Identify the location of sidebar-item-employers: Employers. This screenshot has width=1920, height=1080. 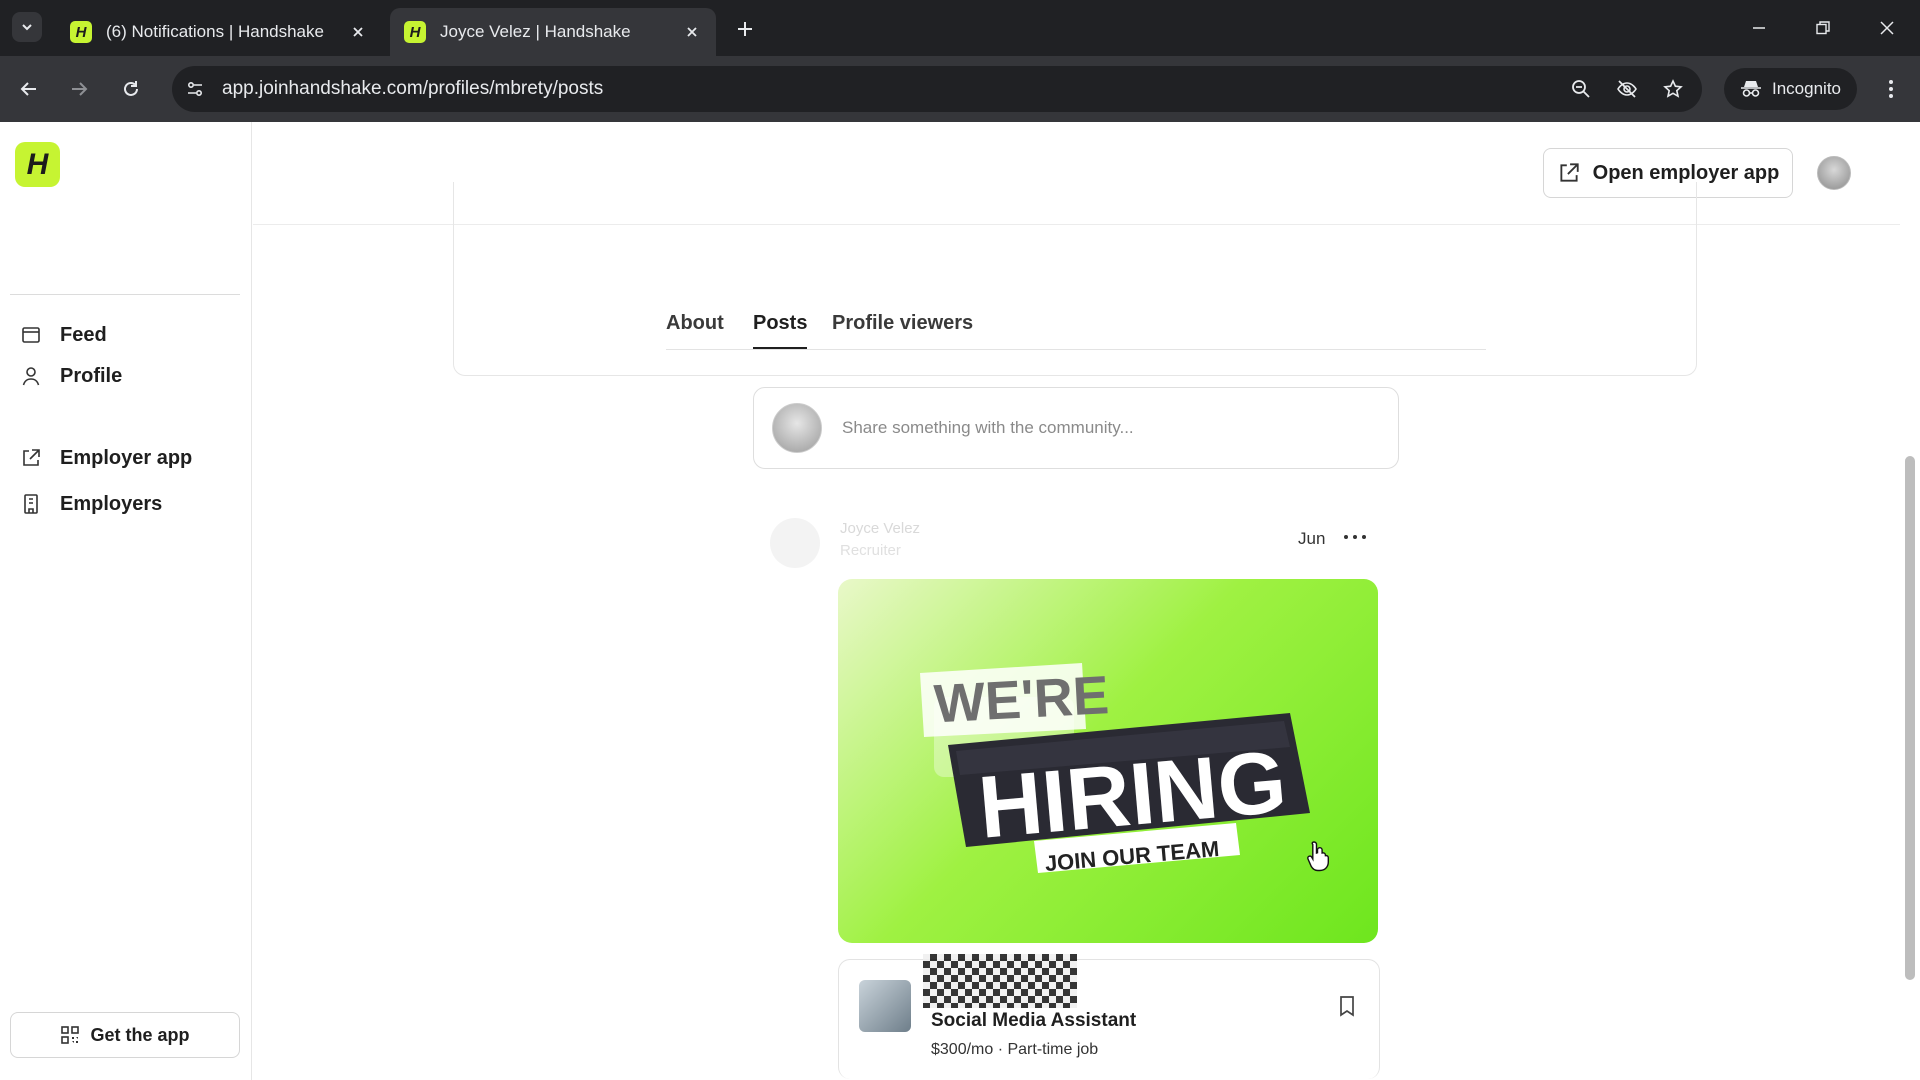
(91, 504).